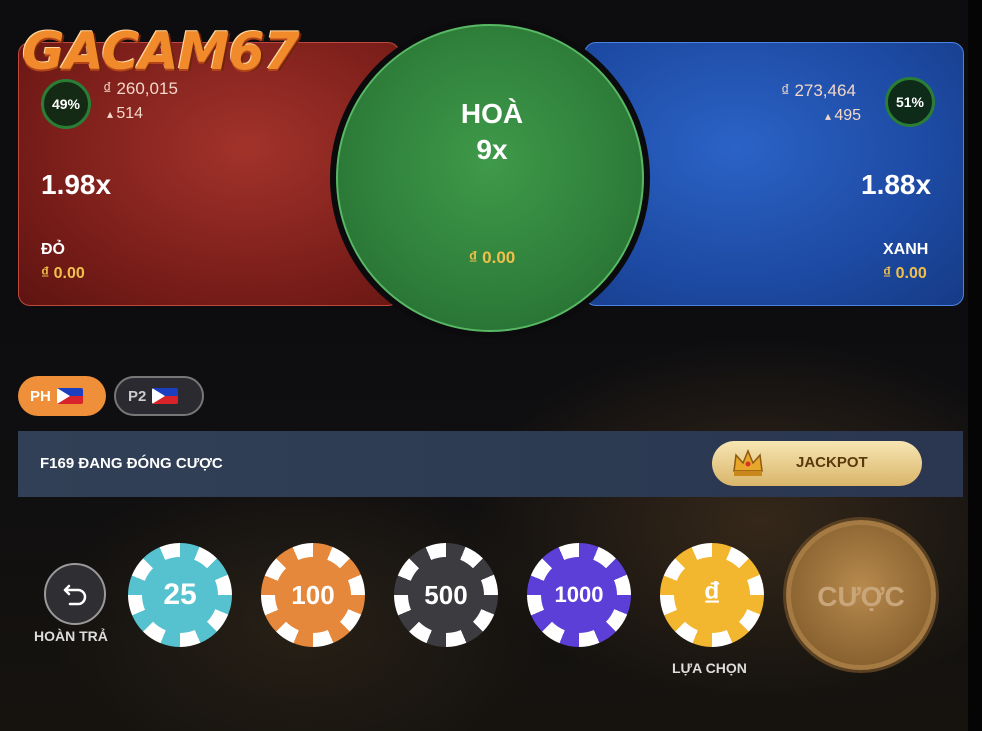  Describe the element at coordinates (975, 365) in the screenshot. I see `right-edge` at that location.